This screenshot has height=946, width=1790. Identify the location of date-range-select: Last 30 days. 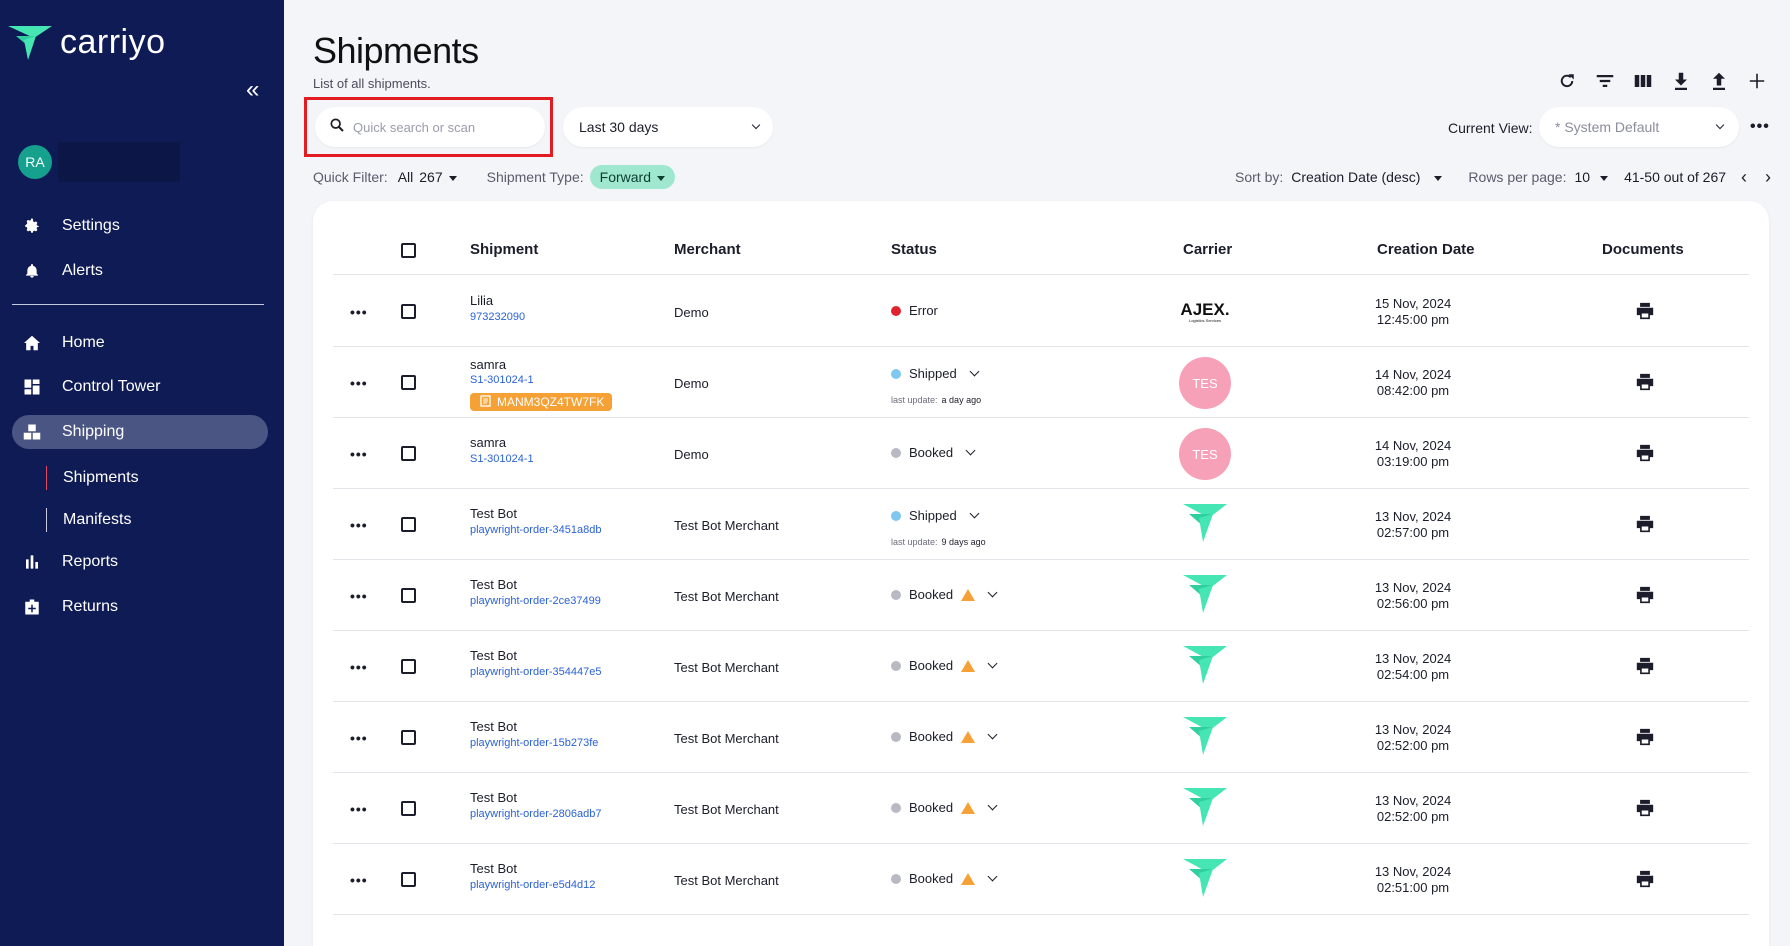
(668, 127).